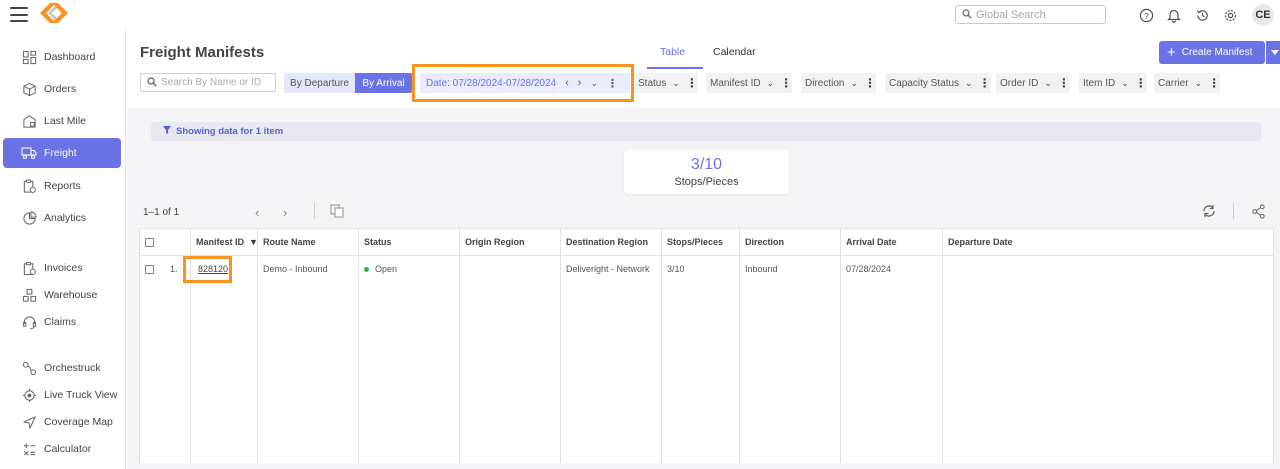  What do you see at coordinates (337, 212) in the screenshot?
I see `copy-icon` at bounding box center [337, 212].